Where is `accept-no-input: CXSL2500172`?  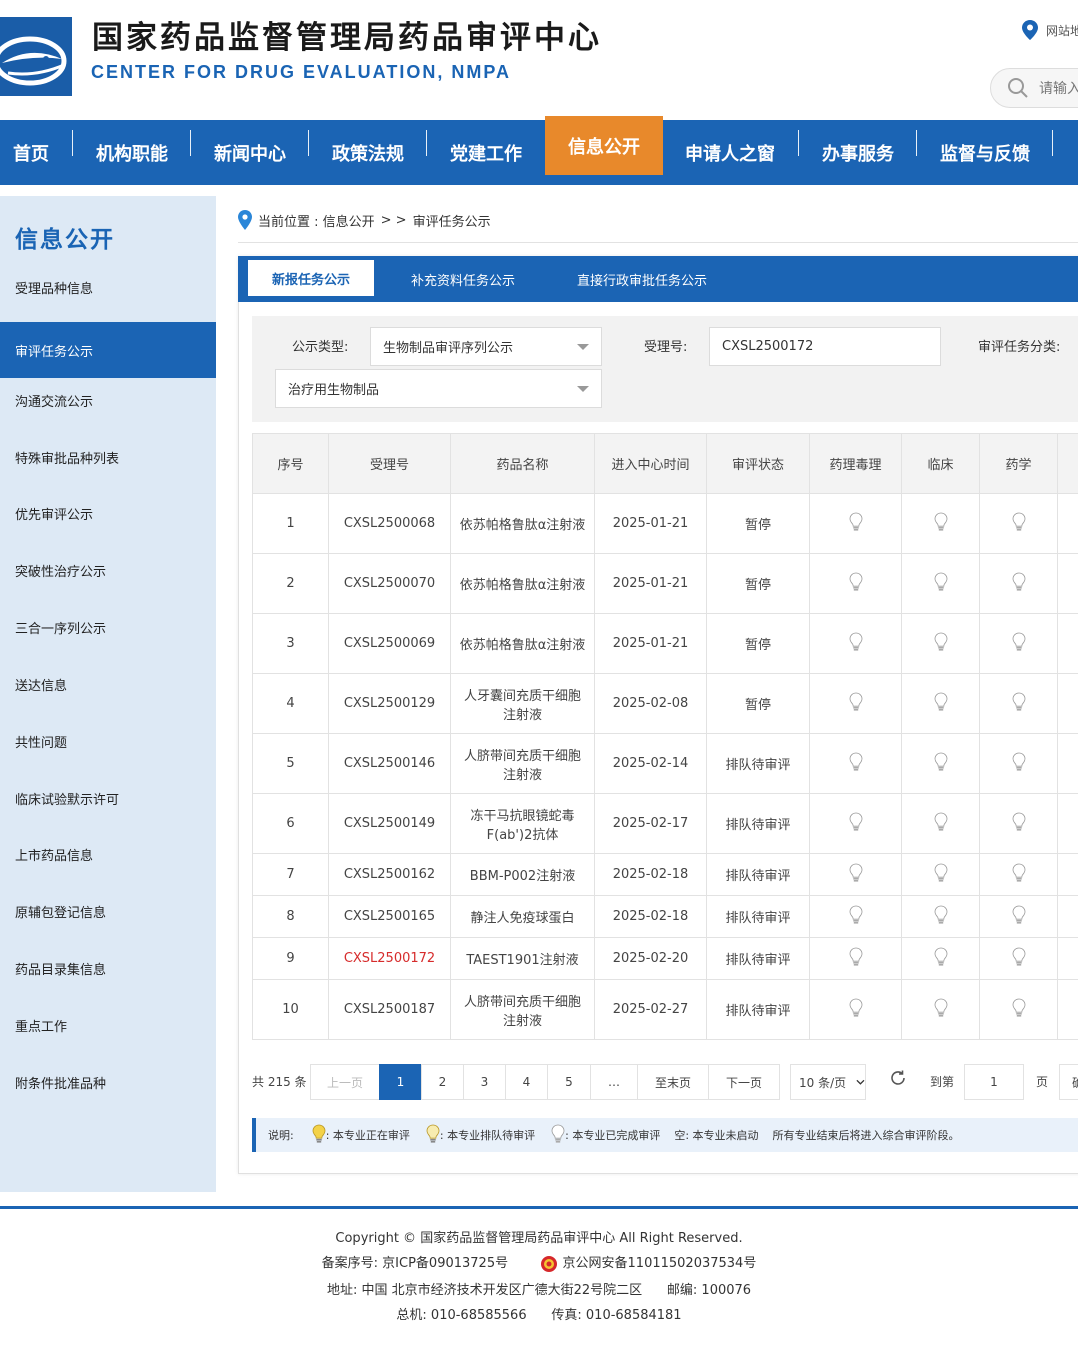 accept-no-input: CXSL2500172 is located at coordinates (825, 346).